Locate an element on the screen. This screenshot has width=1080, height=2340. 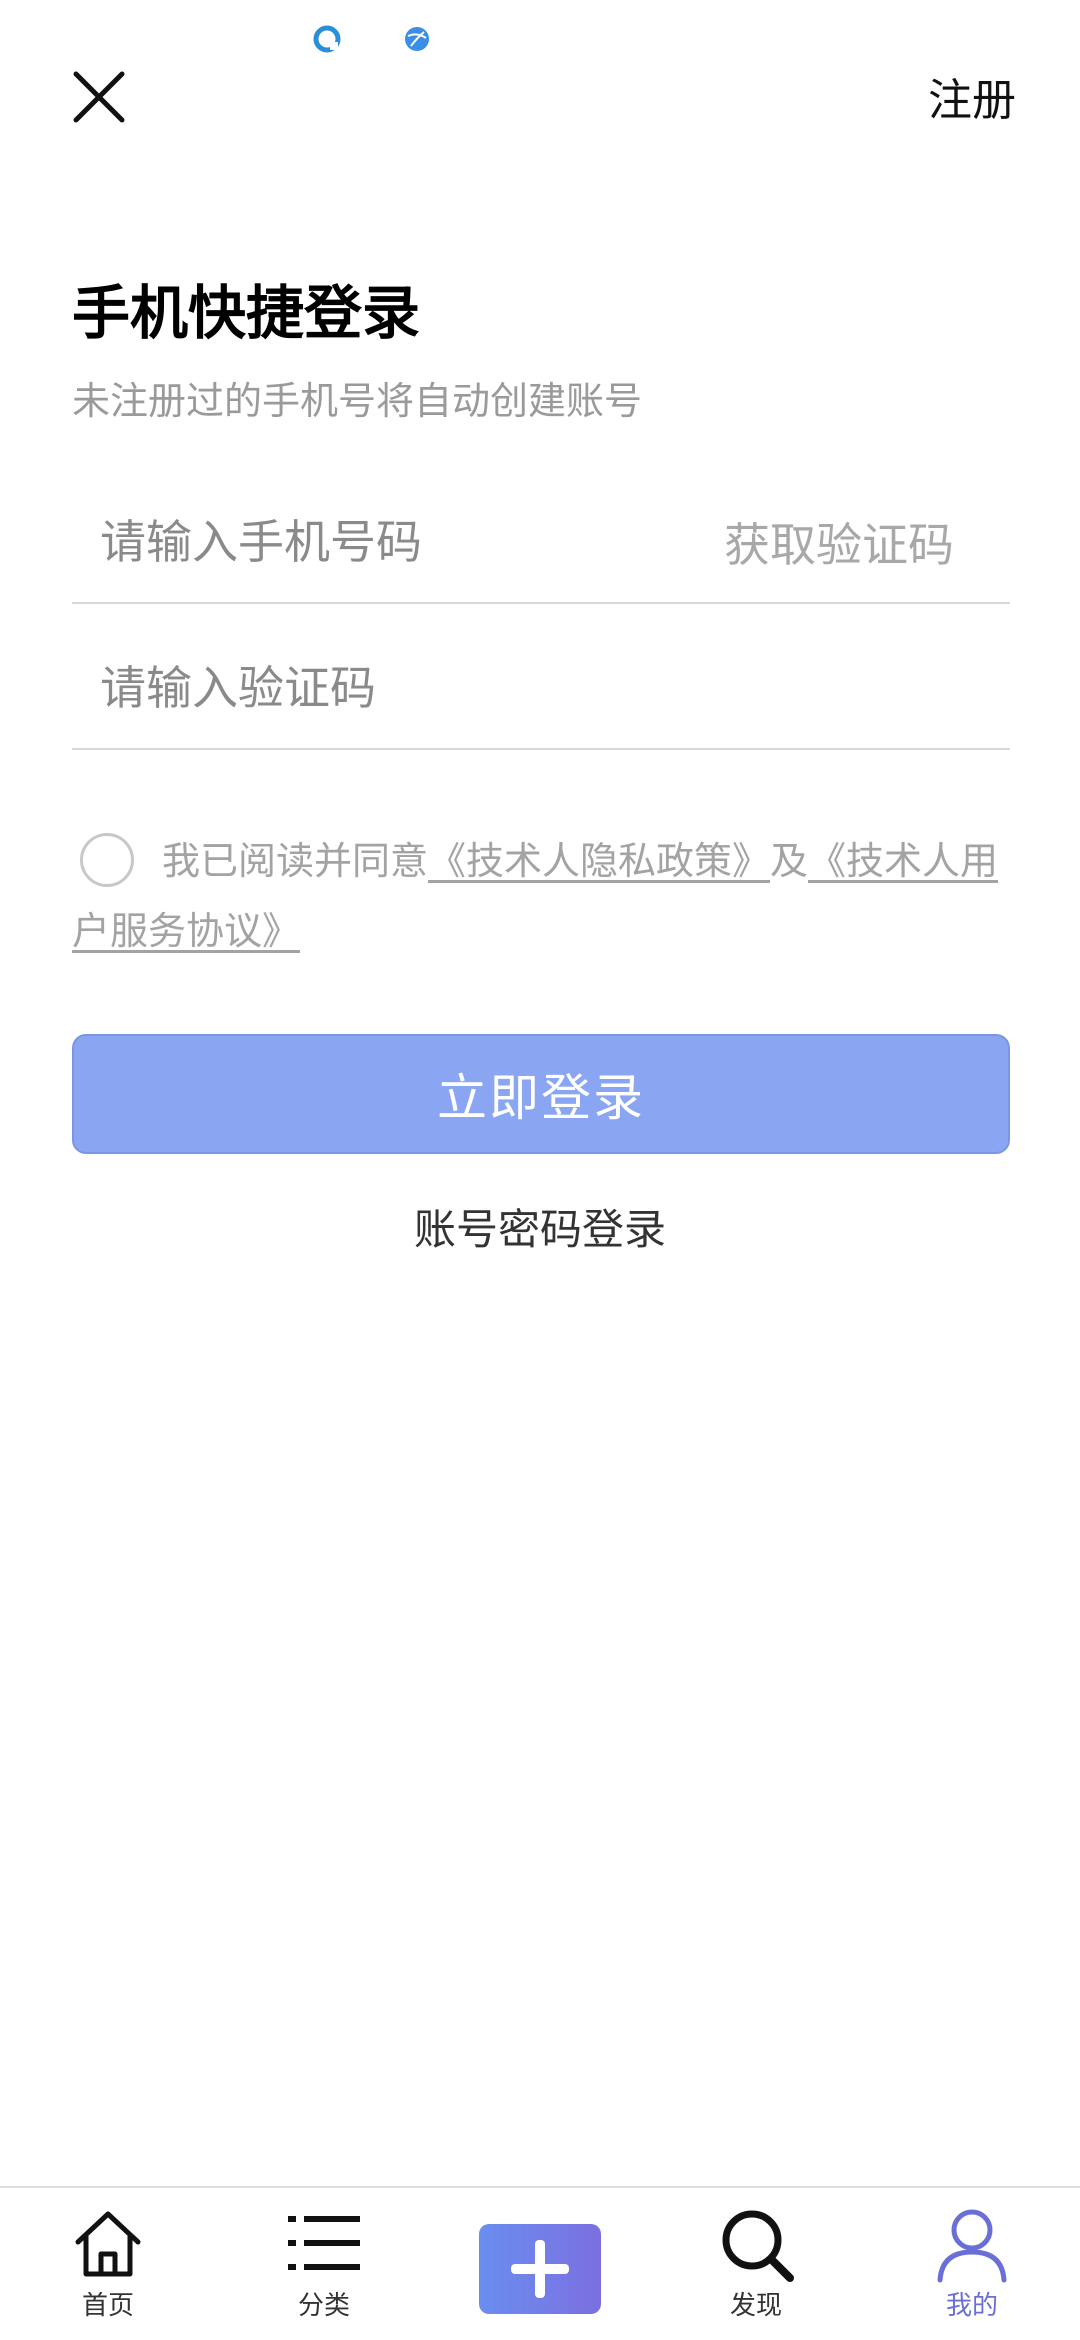
close-icon is located at coordinates (99, 97).